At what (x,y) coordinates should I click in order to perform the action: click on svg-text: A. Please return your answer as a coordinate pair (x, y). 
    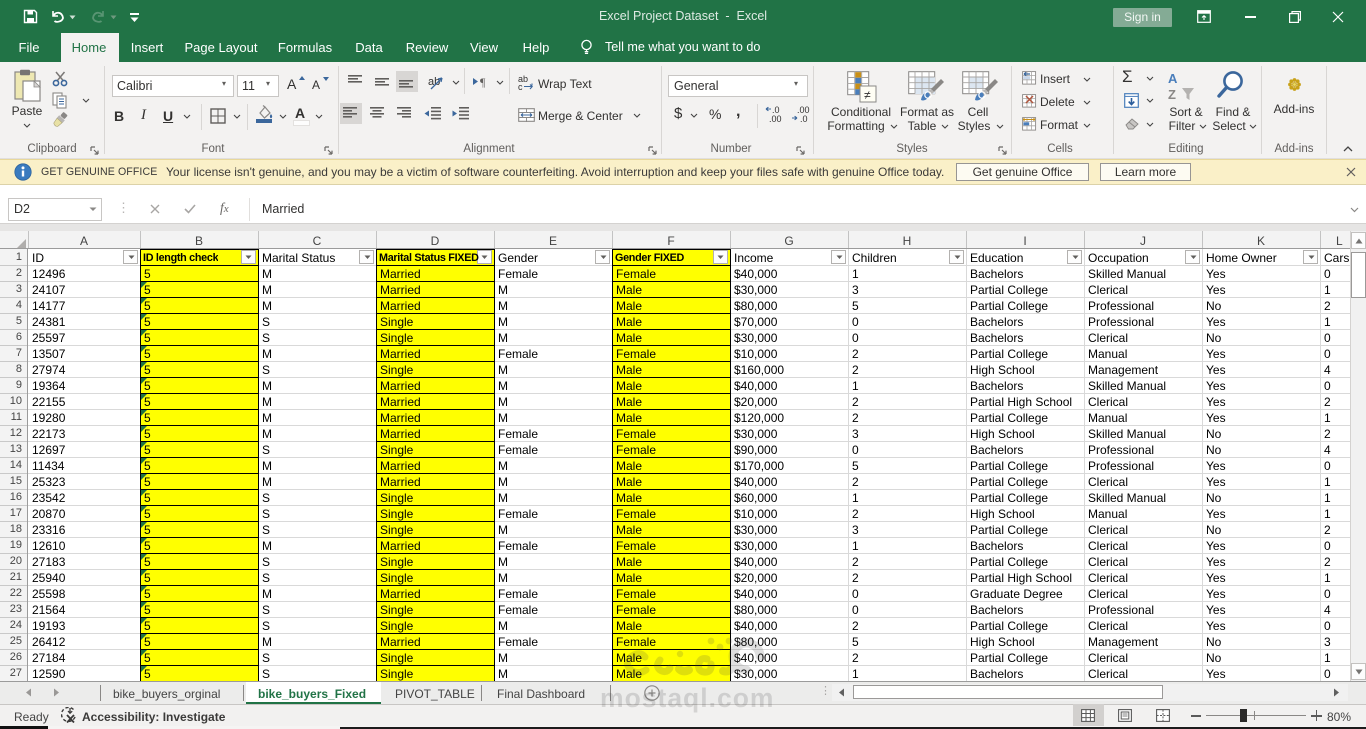
    Looking at the image, I should click on (1173, 78).